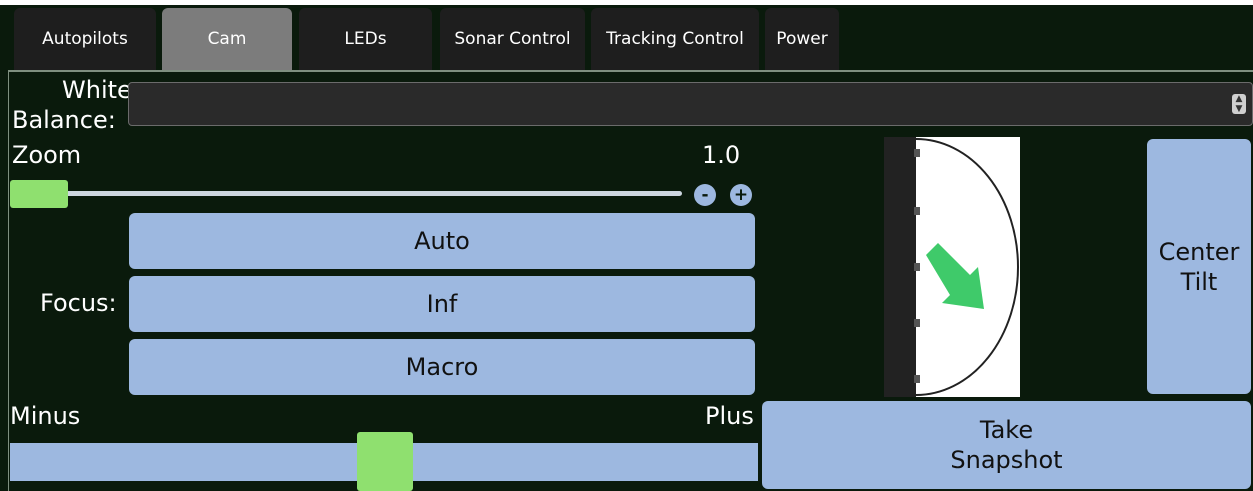 This screenshot has width=1253, height=491. Describe the element at coordinates (78, 303) in the screenshot. I see `focus-label: Focus:` at that location.